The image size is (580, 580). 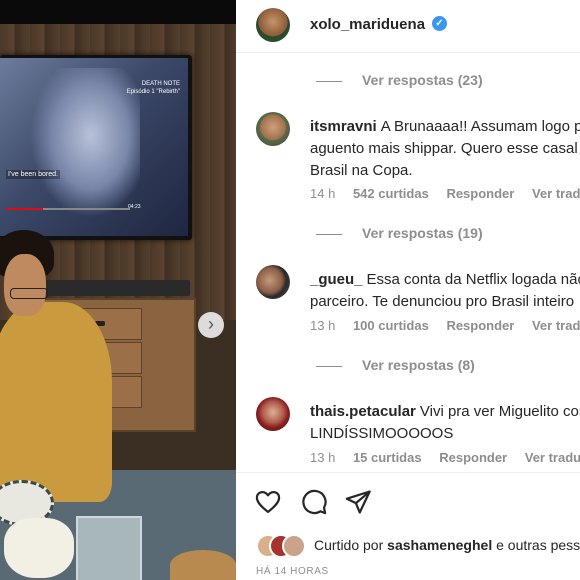 I want to click on send-icon, so click(x=358, y=502).